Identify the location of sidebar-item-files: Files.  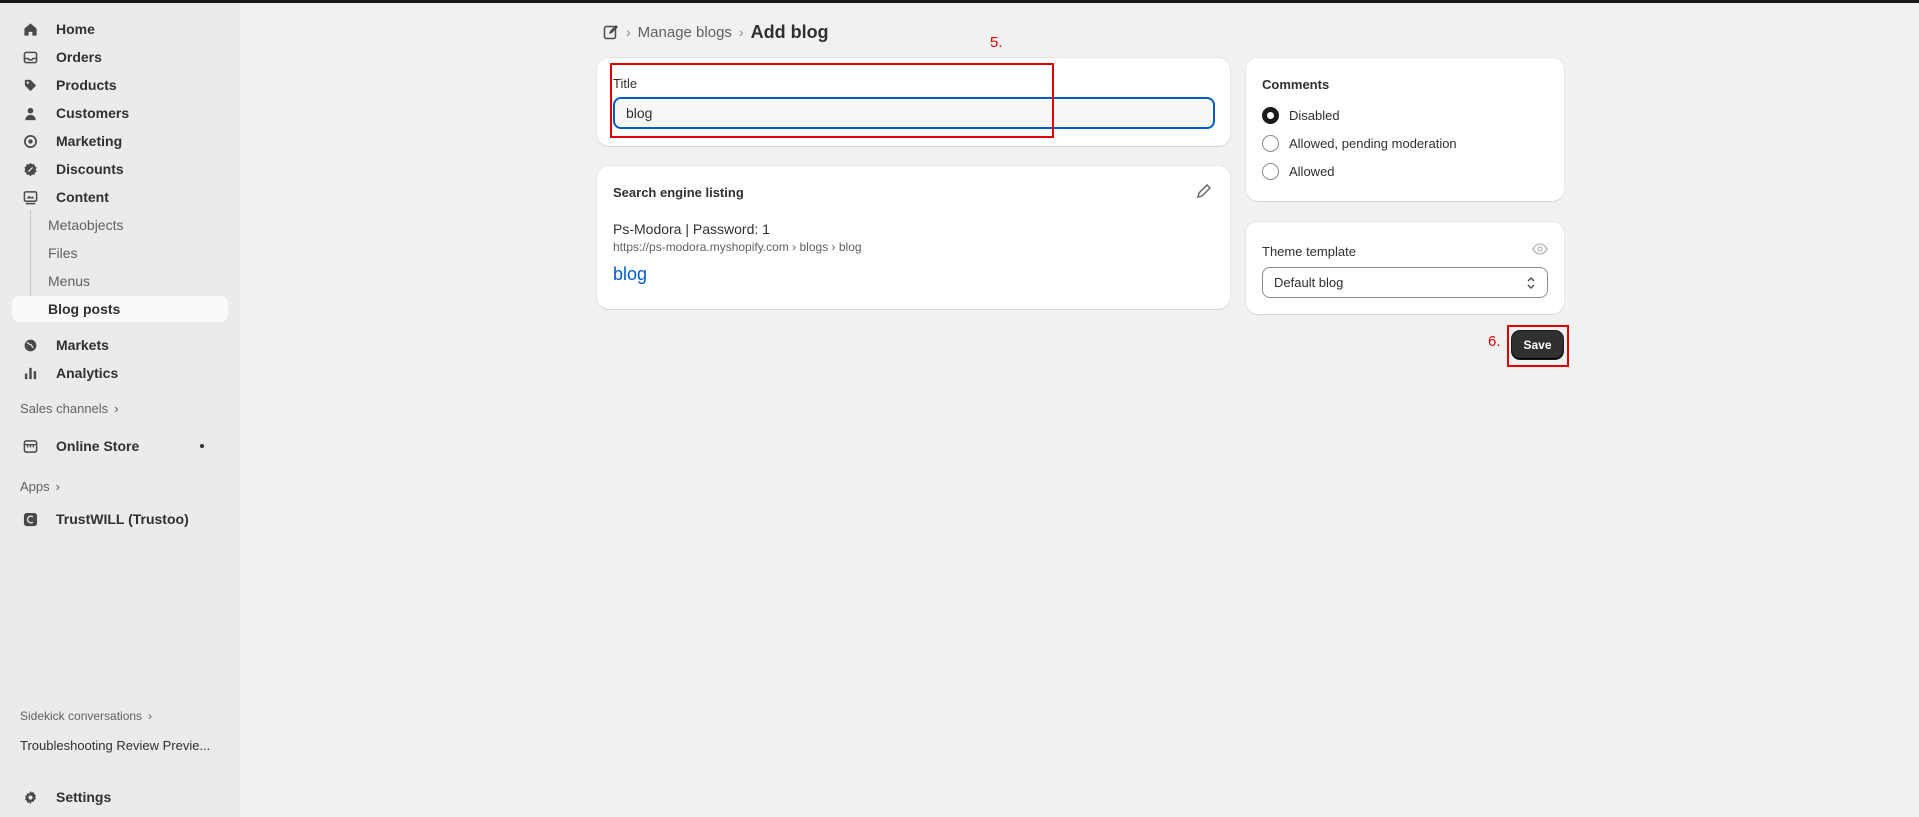
(120, 253).